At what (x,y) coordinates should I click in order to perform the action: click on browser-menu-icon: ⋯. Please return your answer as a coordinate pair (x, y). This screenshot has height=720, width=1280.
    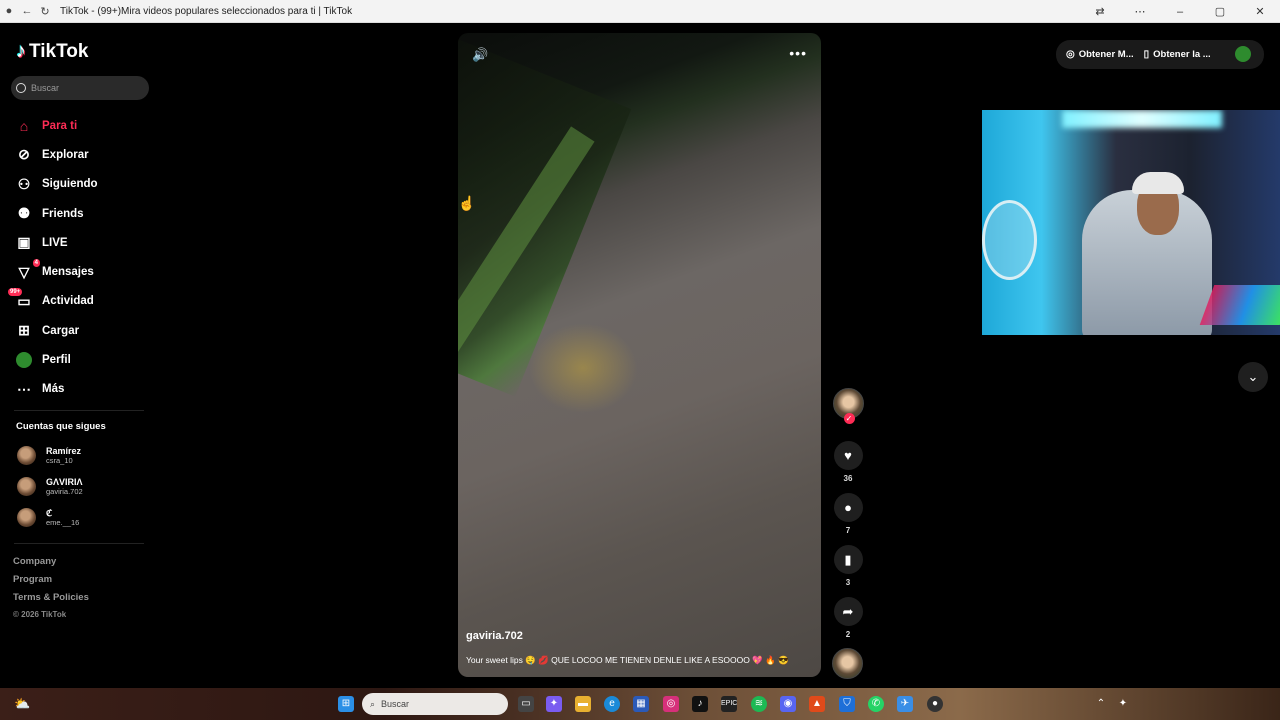
    Looking at the image, I should click on (1140, 11).